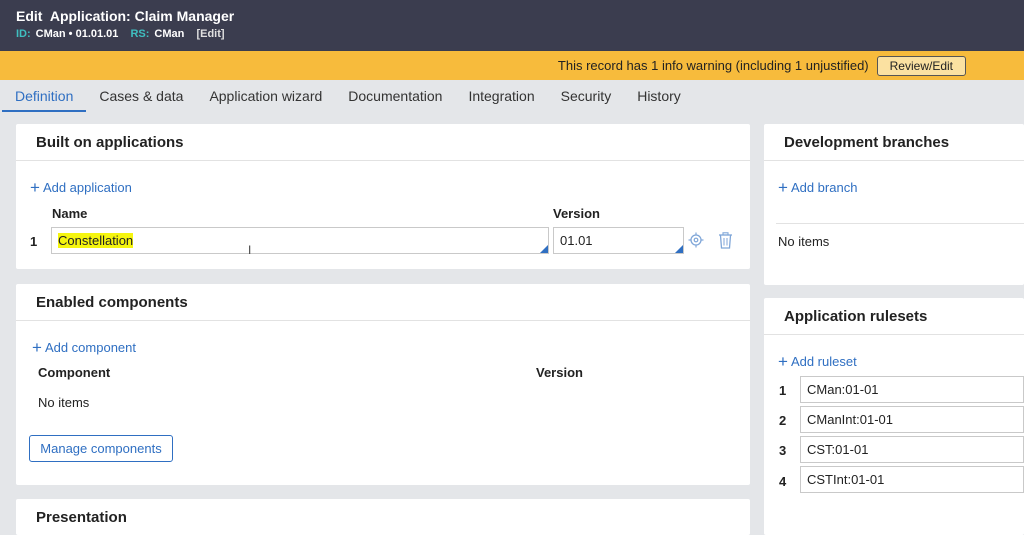 The height and width of the screenshot is (535, 1024). I want to click on text-cursor-icon: I, so click(250, 250).